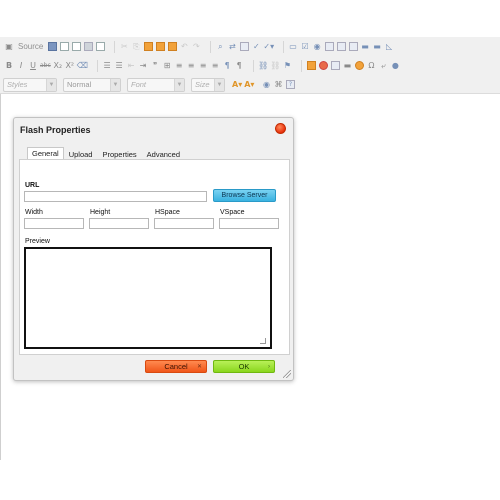  I want to click on paste-icon, so click(148, 46).